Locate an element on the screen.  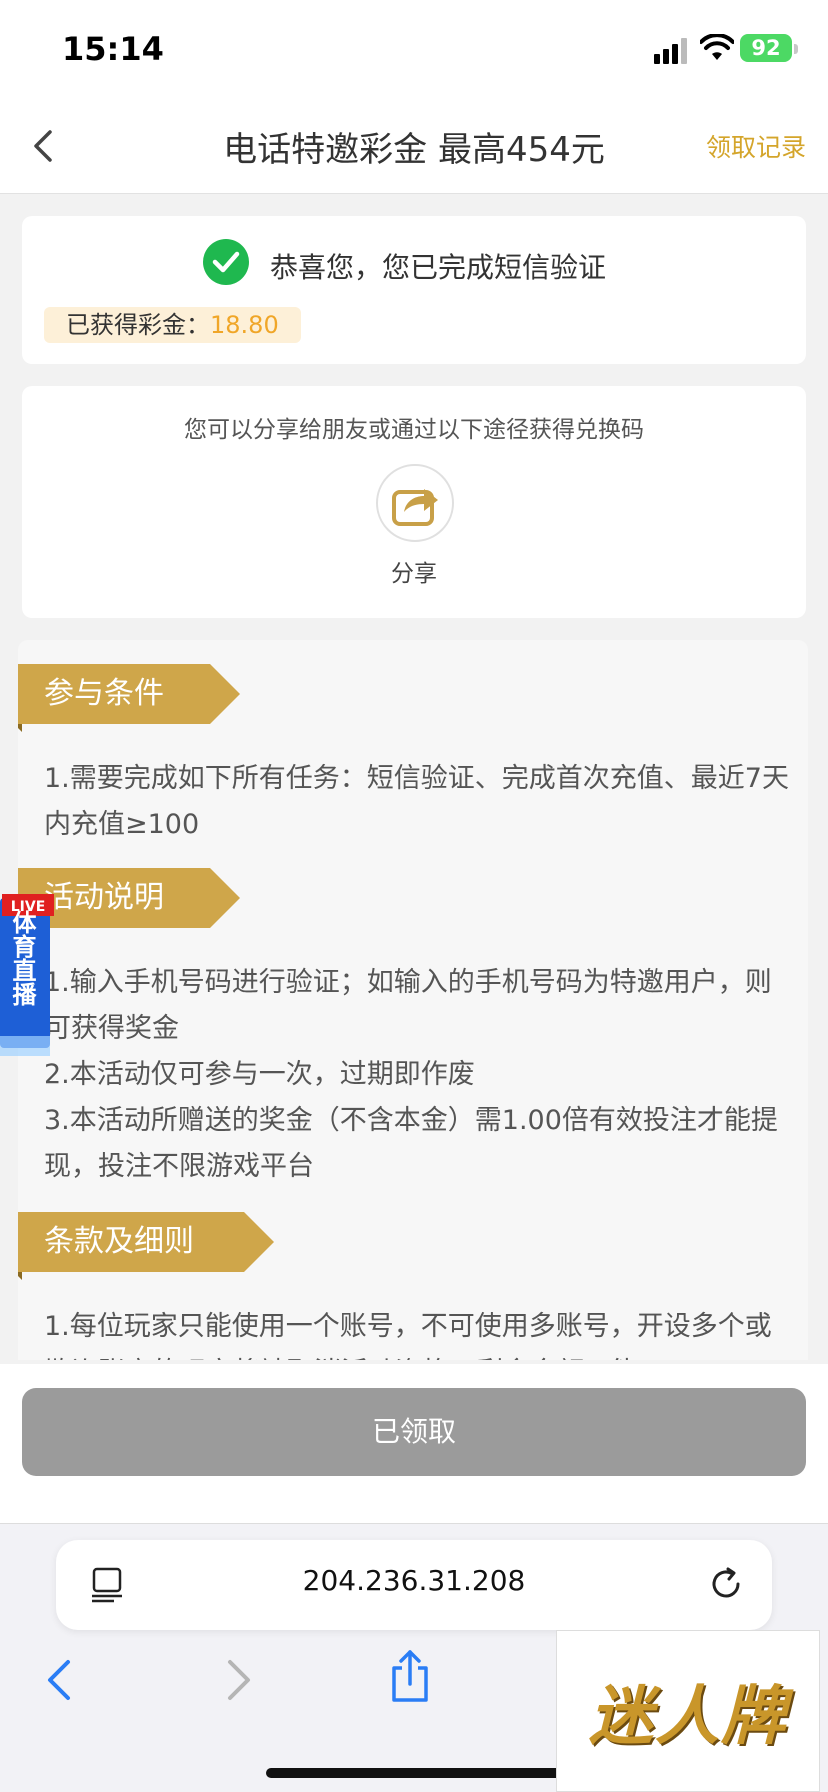
battery-level: 92 is located at coordinates (766, 48).